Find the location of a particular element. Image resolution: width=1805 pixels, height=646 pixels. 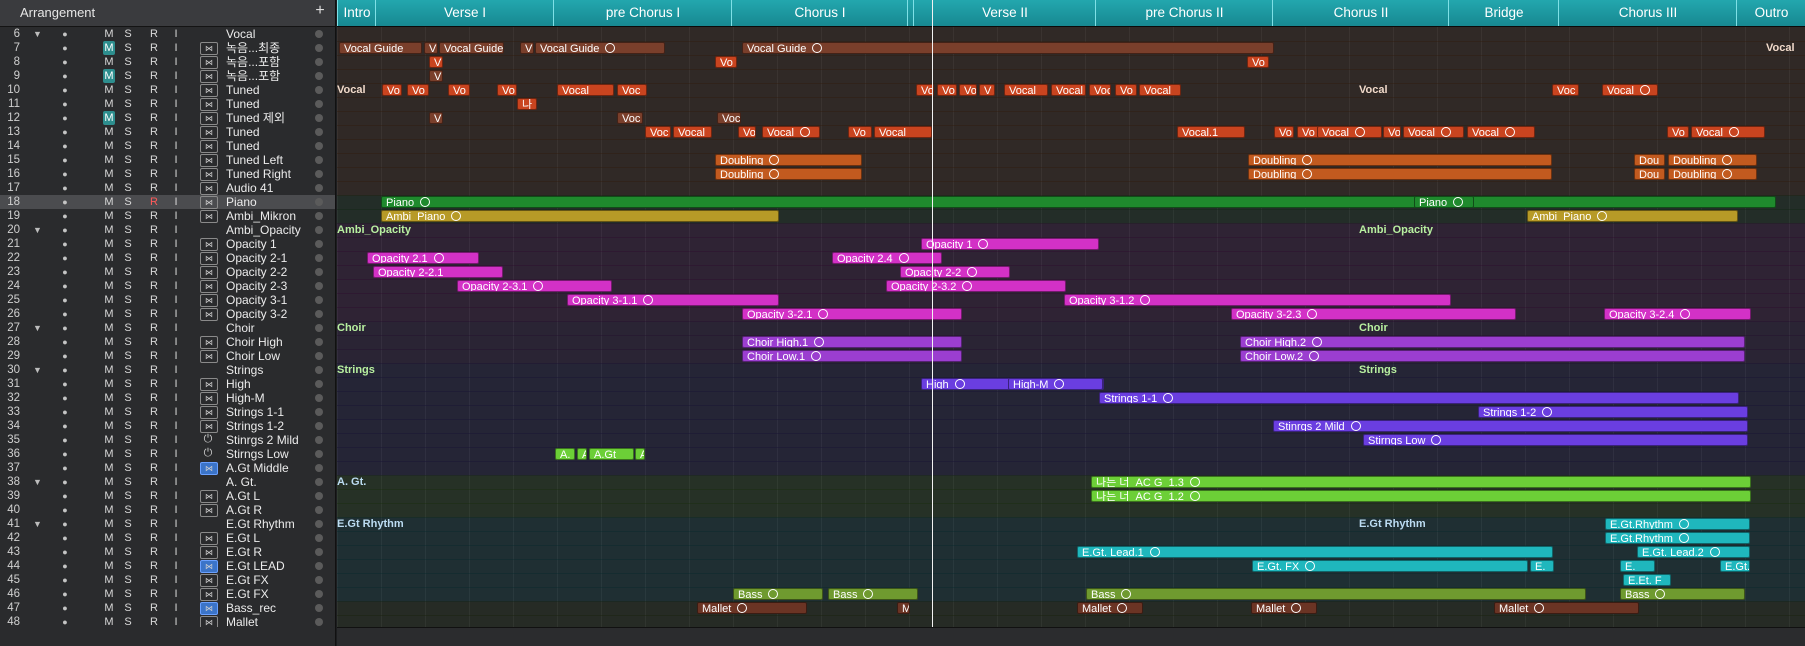

track-row: 48 ● M S R I ⋈ Mallet is located at coordinates (167, 621).